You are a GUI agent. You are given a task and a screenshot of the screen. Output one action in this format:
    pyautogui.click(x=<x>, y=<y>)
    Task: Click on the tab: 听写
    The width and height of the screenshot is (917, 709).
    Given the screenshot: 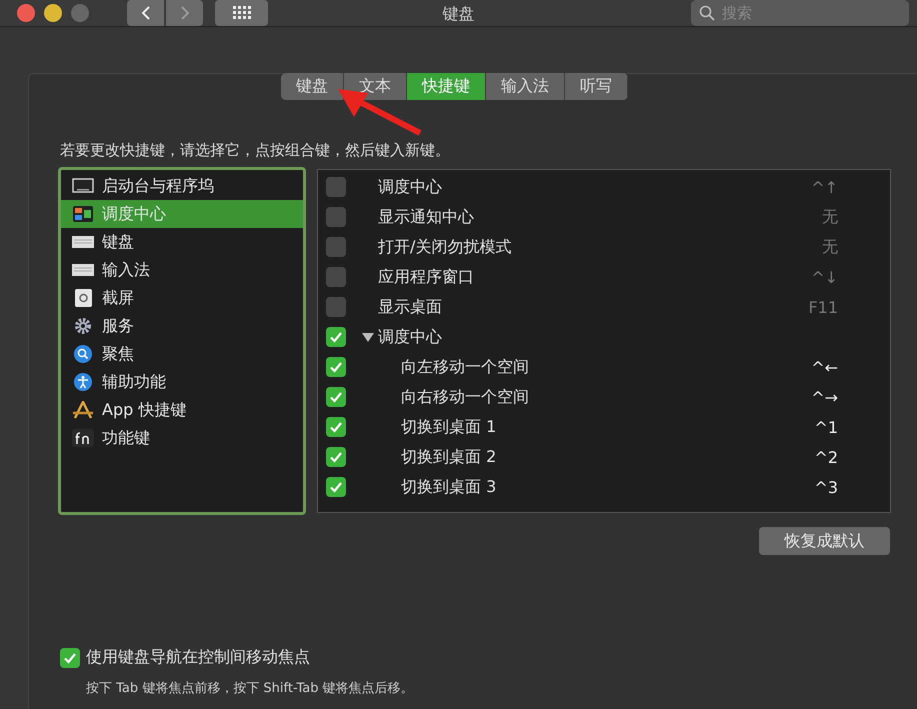 What is the action you would take?
    pyautogui.click(x=596, y=86)
    